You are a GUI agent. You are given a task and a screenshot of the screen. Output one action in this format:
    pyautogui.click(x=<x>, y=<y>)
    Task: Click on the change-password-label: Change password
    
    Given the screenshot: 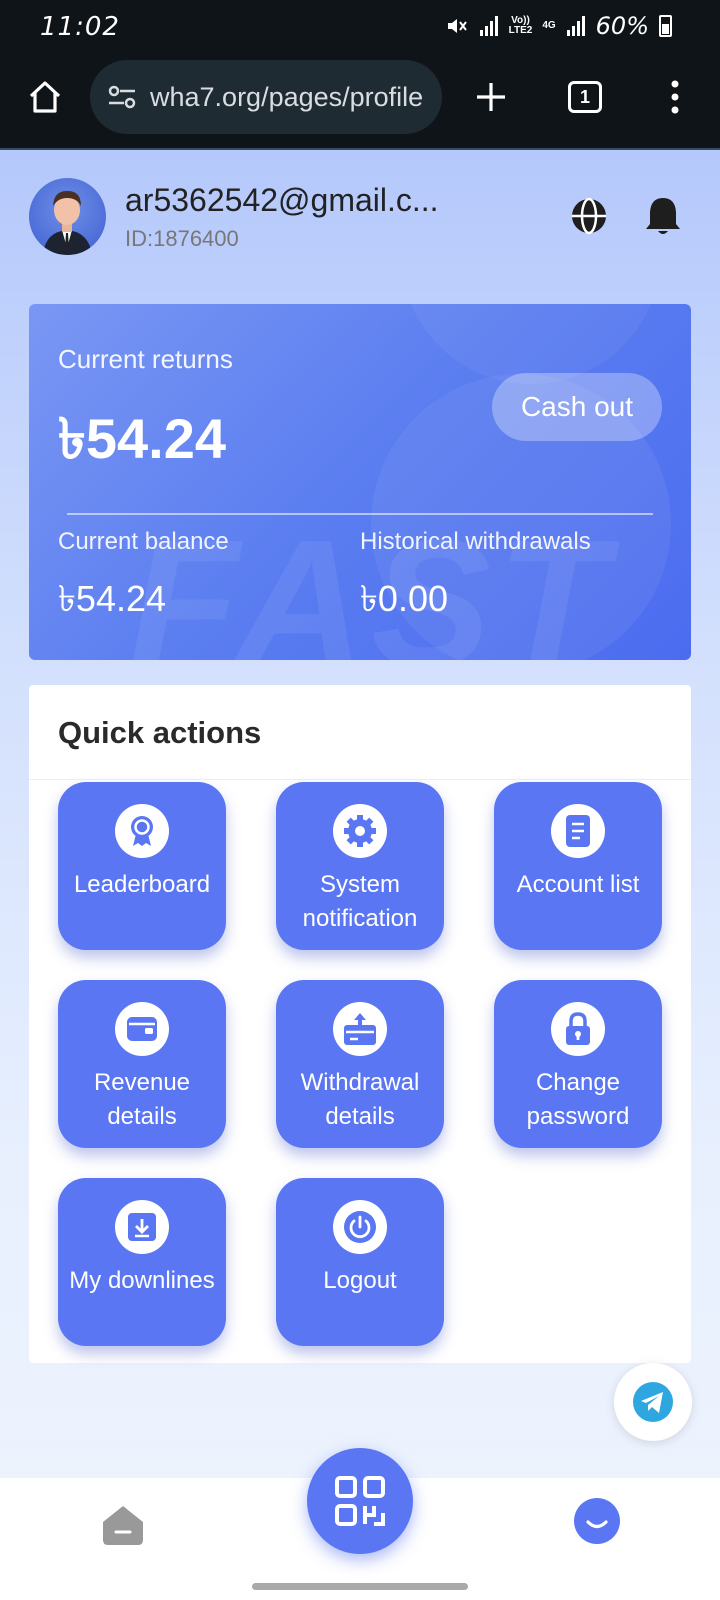 What is the action you would take?
    pyautogui.click(x=578, y=1099)
    